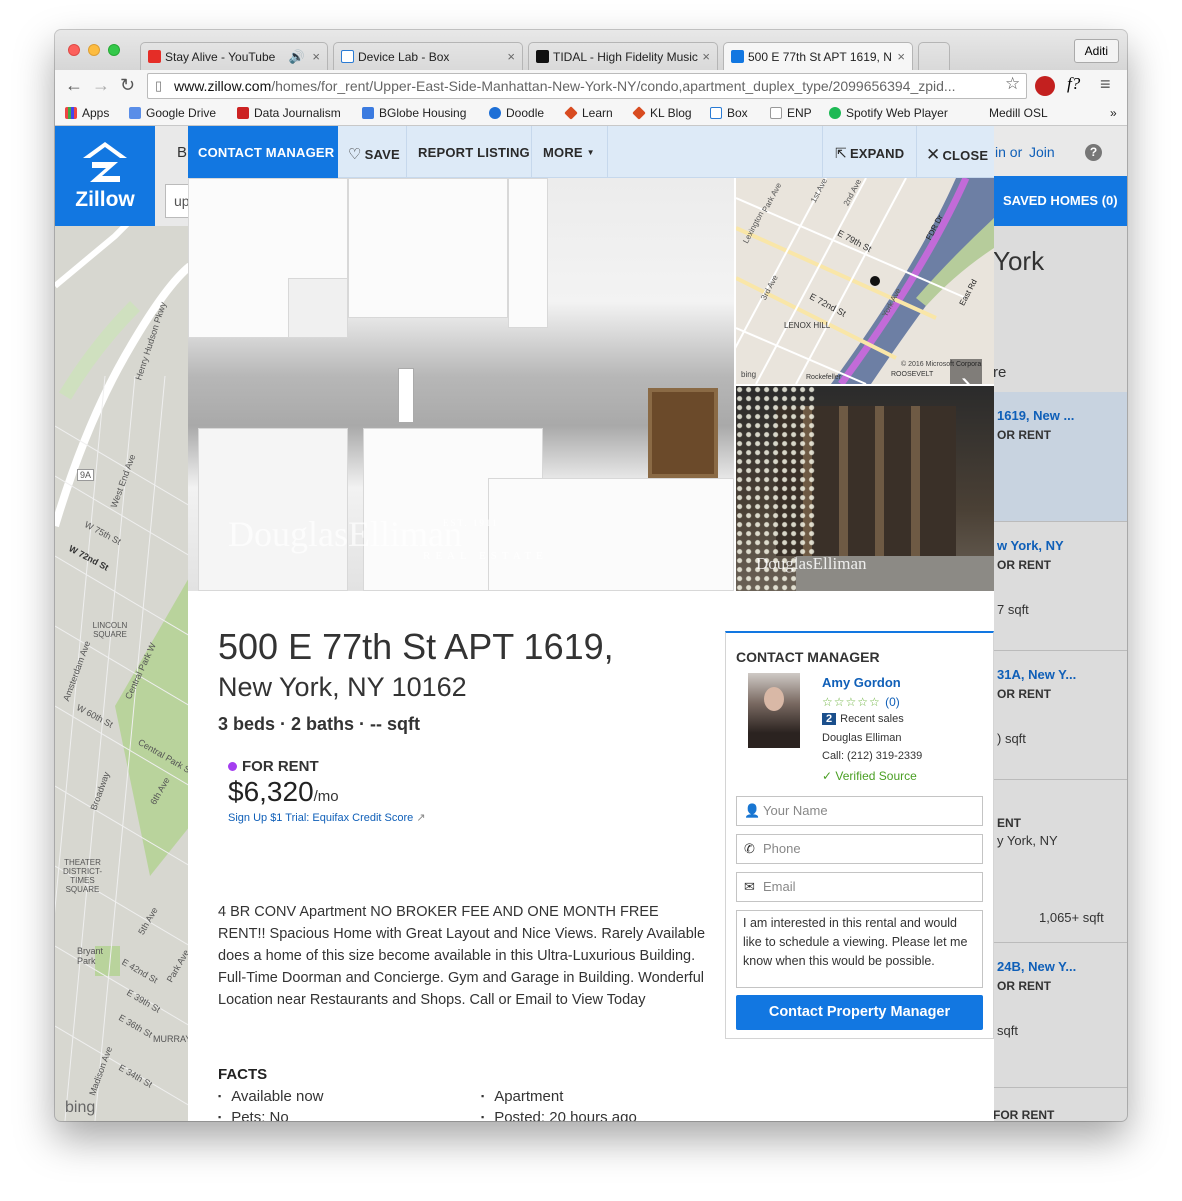 The image size is (1182, 1201). Describe the element at coordinates (1060, 201) in the screenshot. I see `saved-homes-button: SAVED HOMES (0)` at that location.